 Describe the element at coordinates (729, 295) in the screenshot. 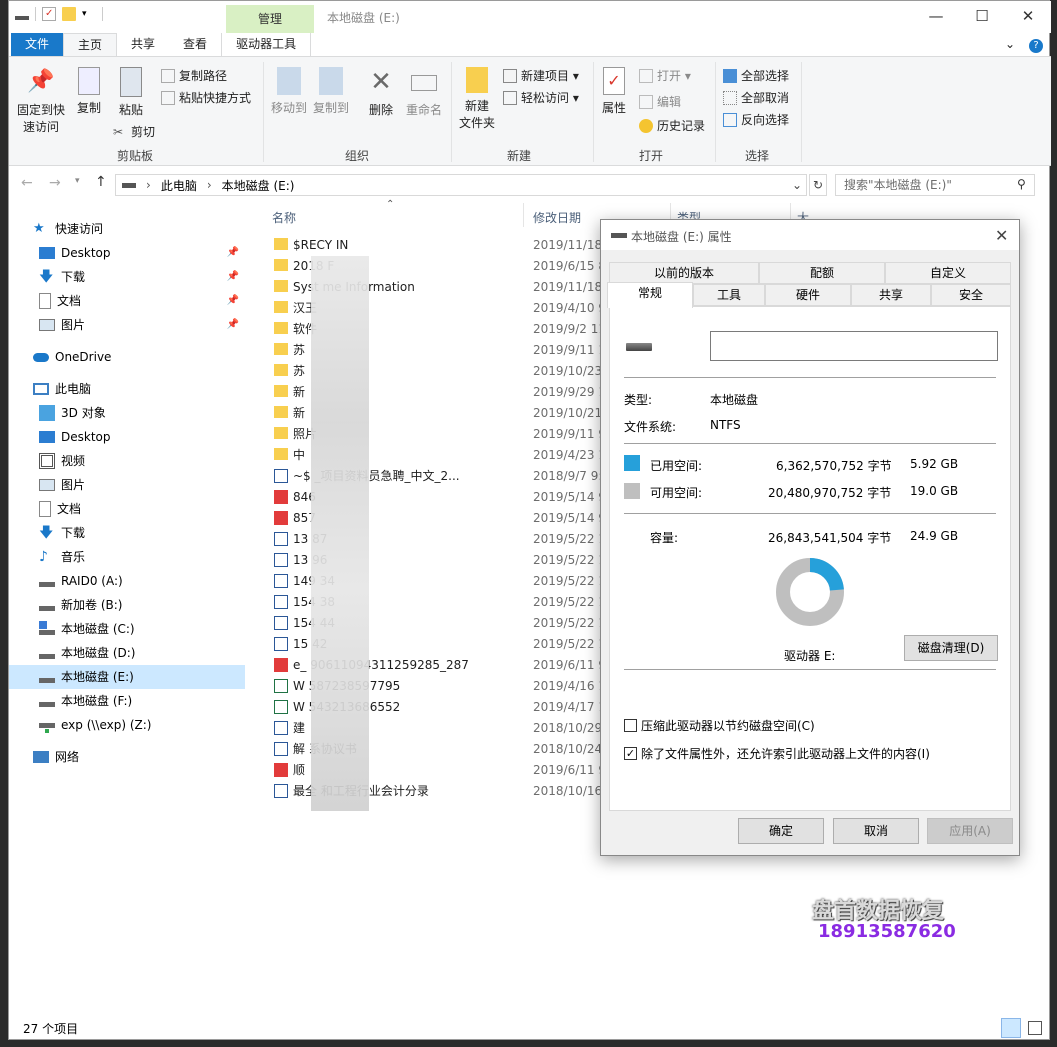

I see `tab-tools: 工具` at that location.